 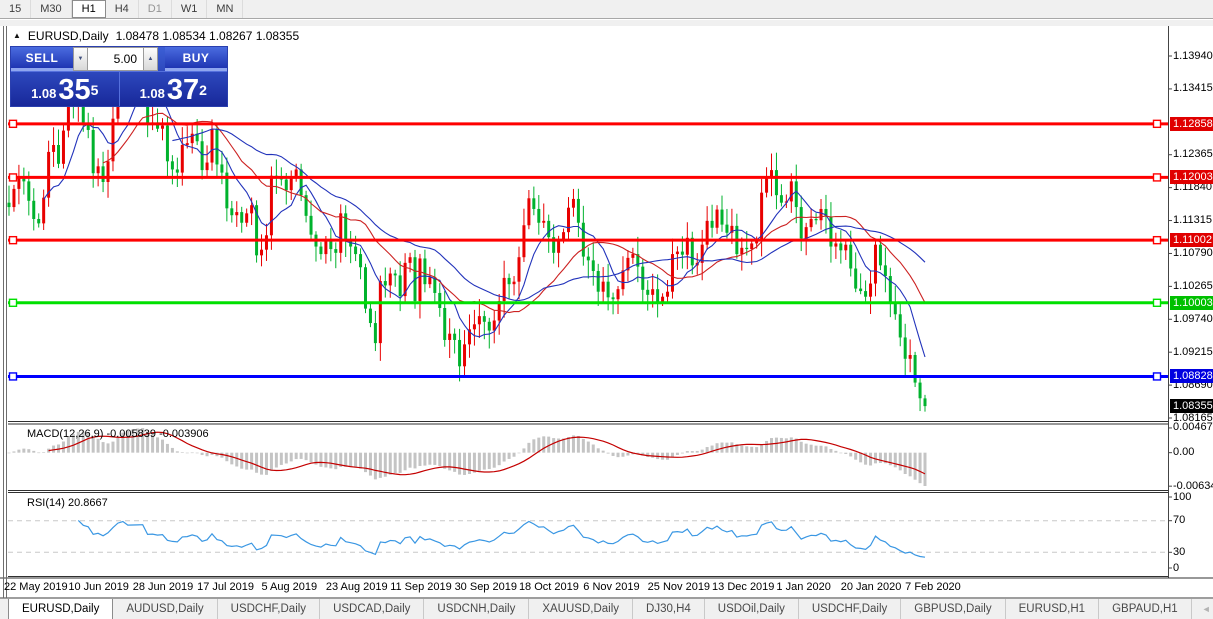 What do you see at coordinates (581, 609) in the screenshot?
I see `tab-xauusd-daily: XAUUSD,Daily` at bounding box center [581, 609].